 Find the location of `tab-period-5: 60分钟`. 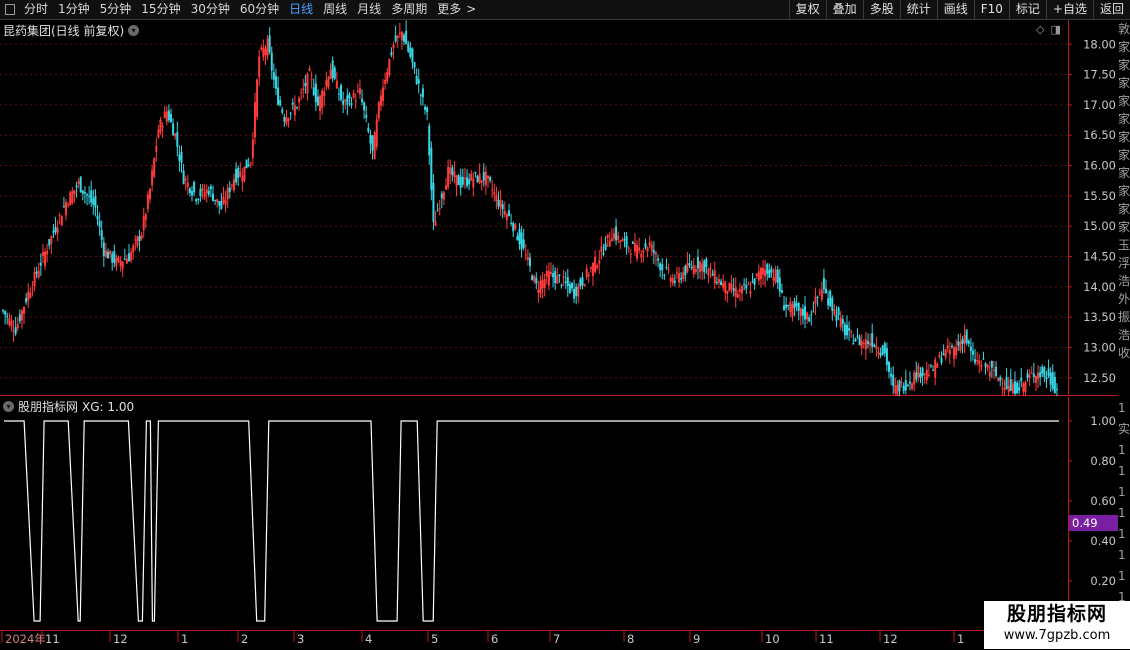

tab-period-5: 60分钟 is located at coordinates (259, 9).